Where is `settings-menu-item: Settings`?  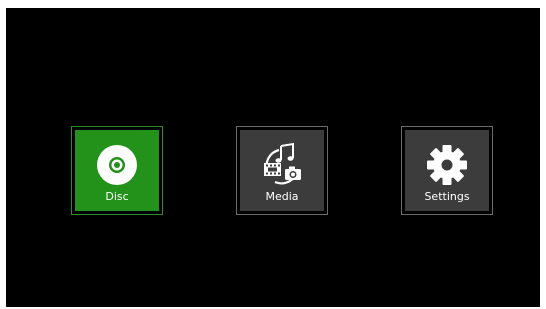 settings-menu-item: Settings is located at coordinates (447, 170).